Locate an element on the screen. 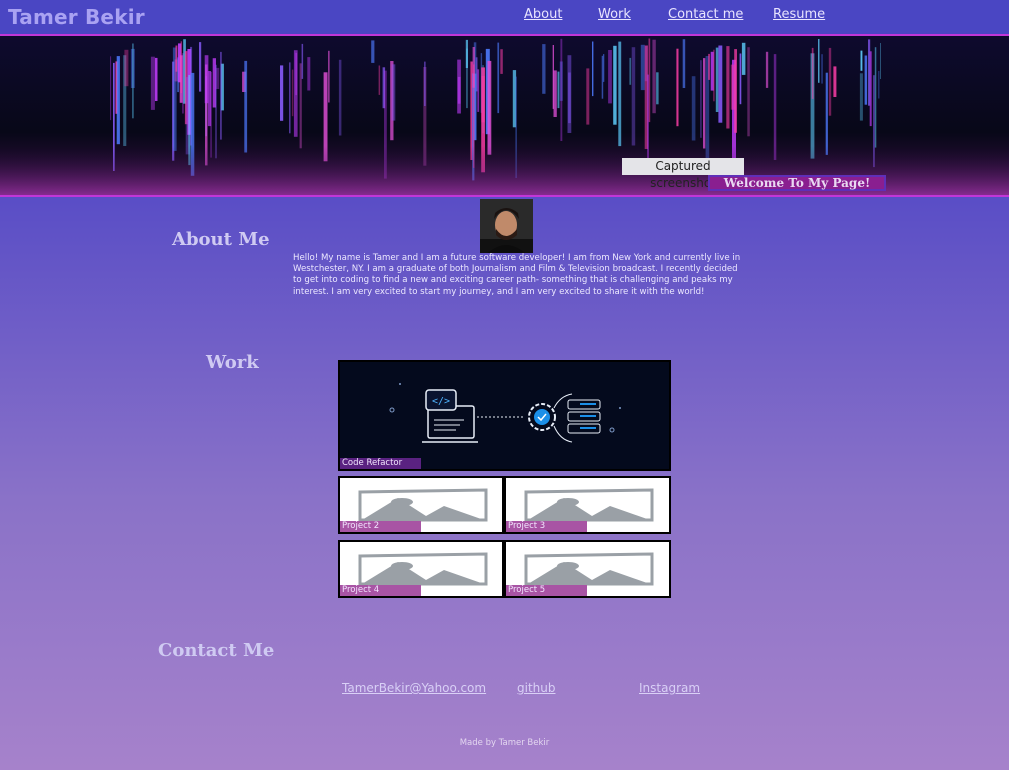  captured-screenshot-label: Captured screenshot is located at coordinates (683, 174).